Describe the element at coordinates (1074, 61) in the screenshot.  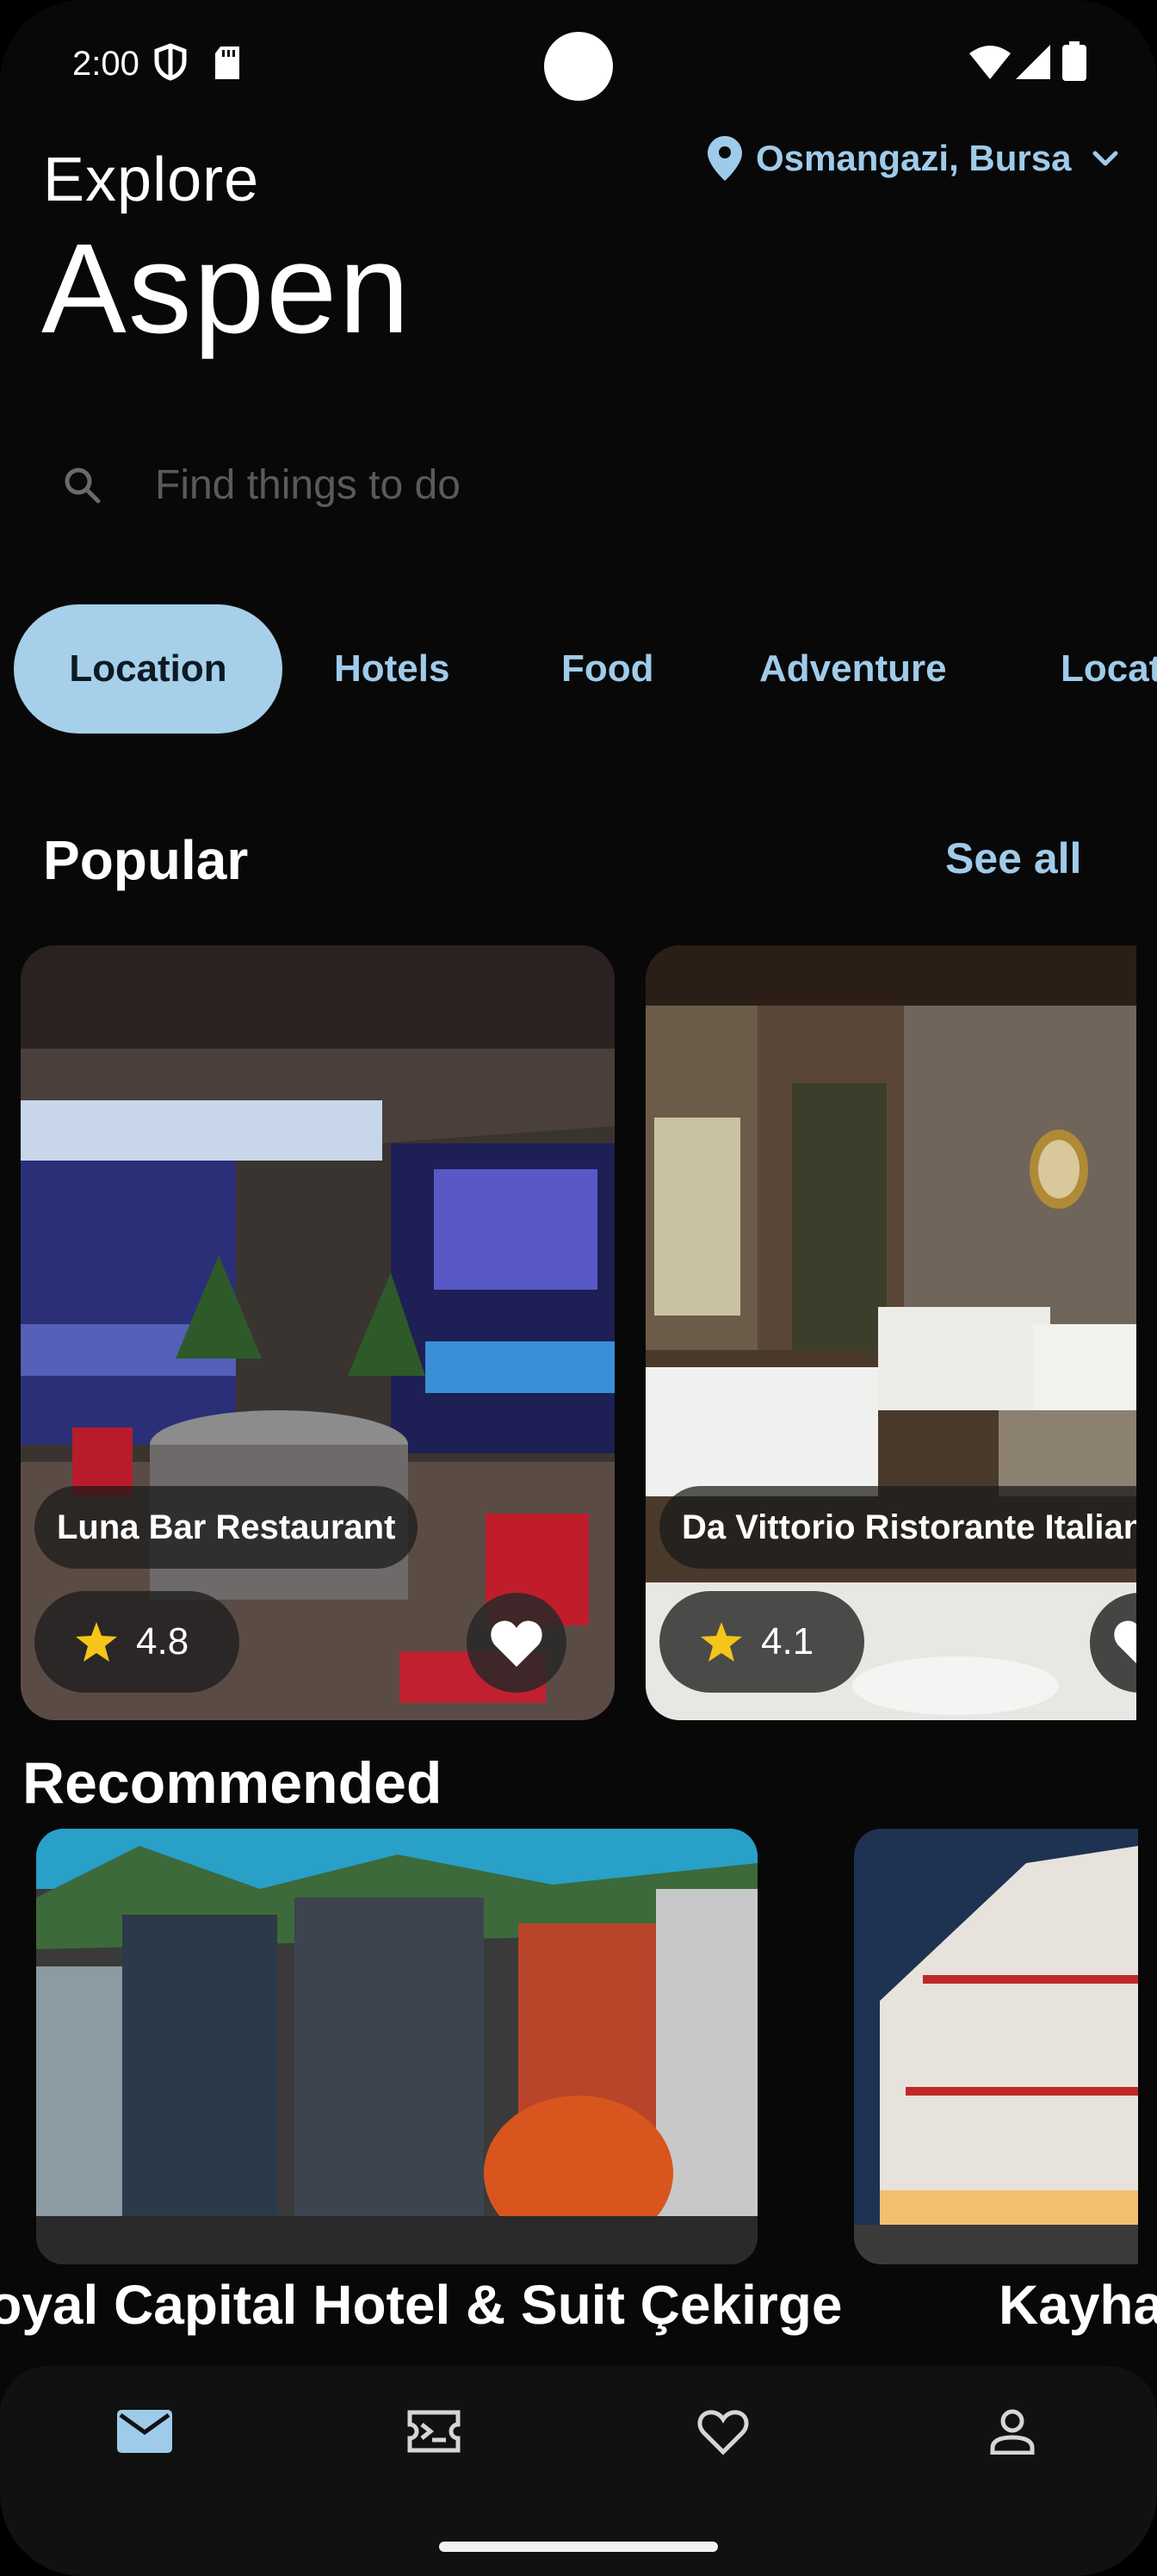
I see `battery-icon` at that location.